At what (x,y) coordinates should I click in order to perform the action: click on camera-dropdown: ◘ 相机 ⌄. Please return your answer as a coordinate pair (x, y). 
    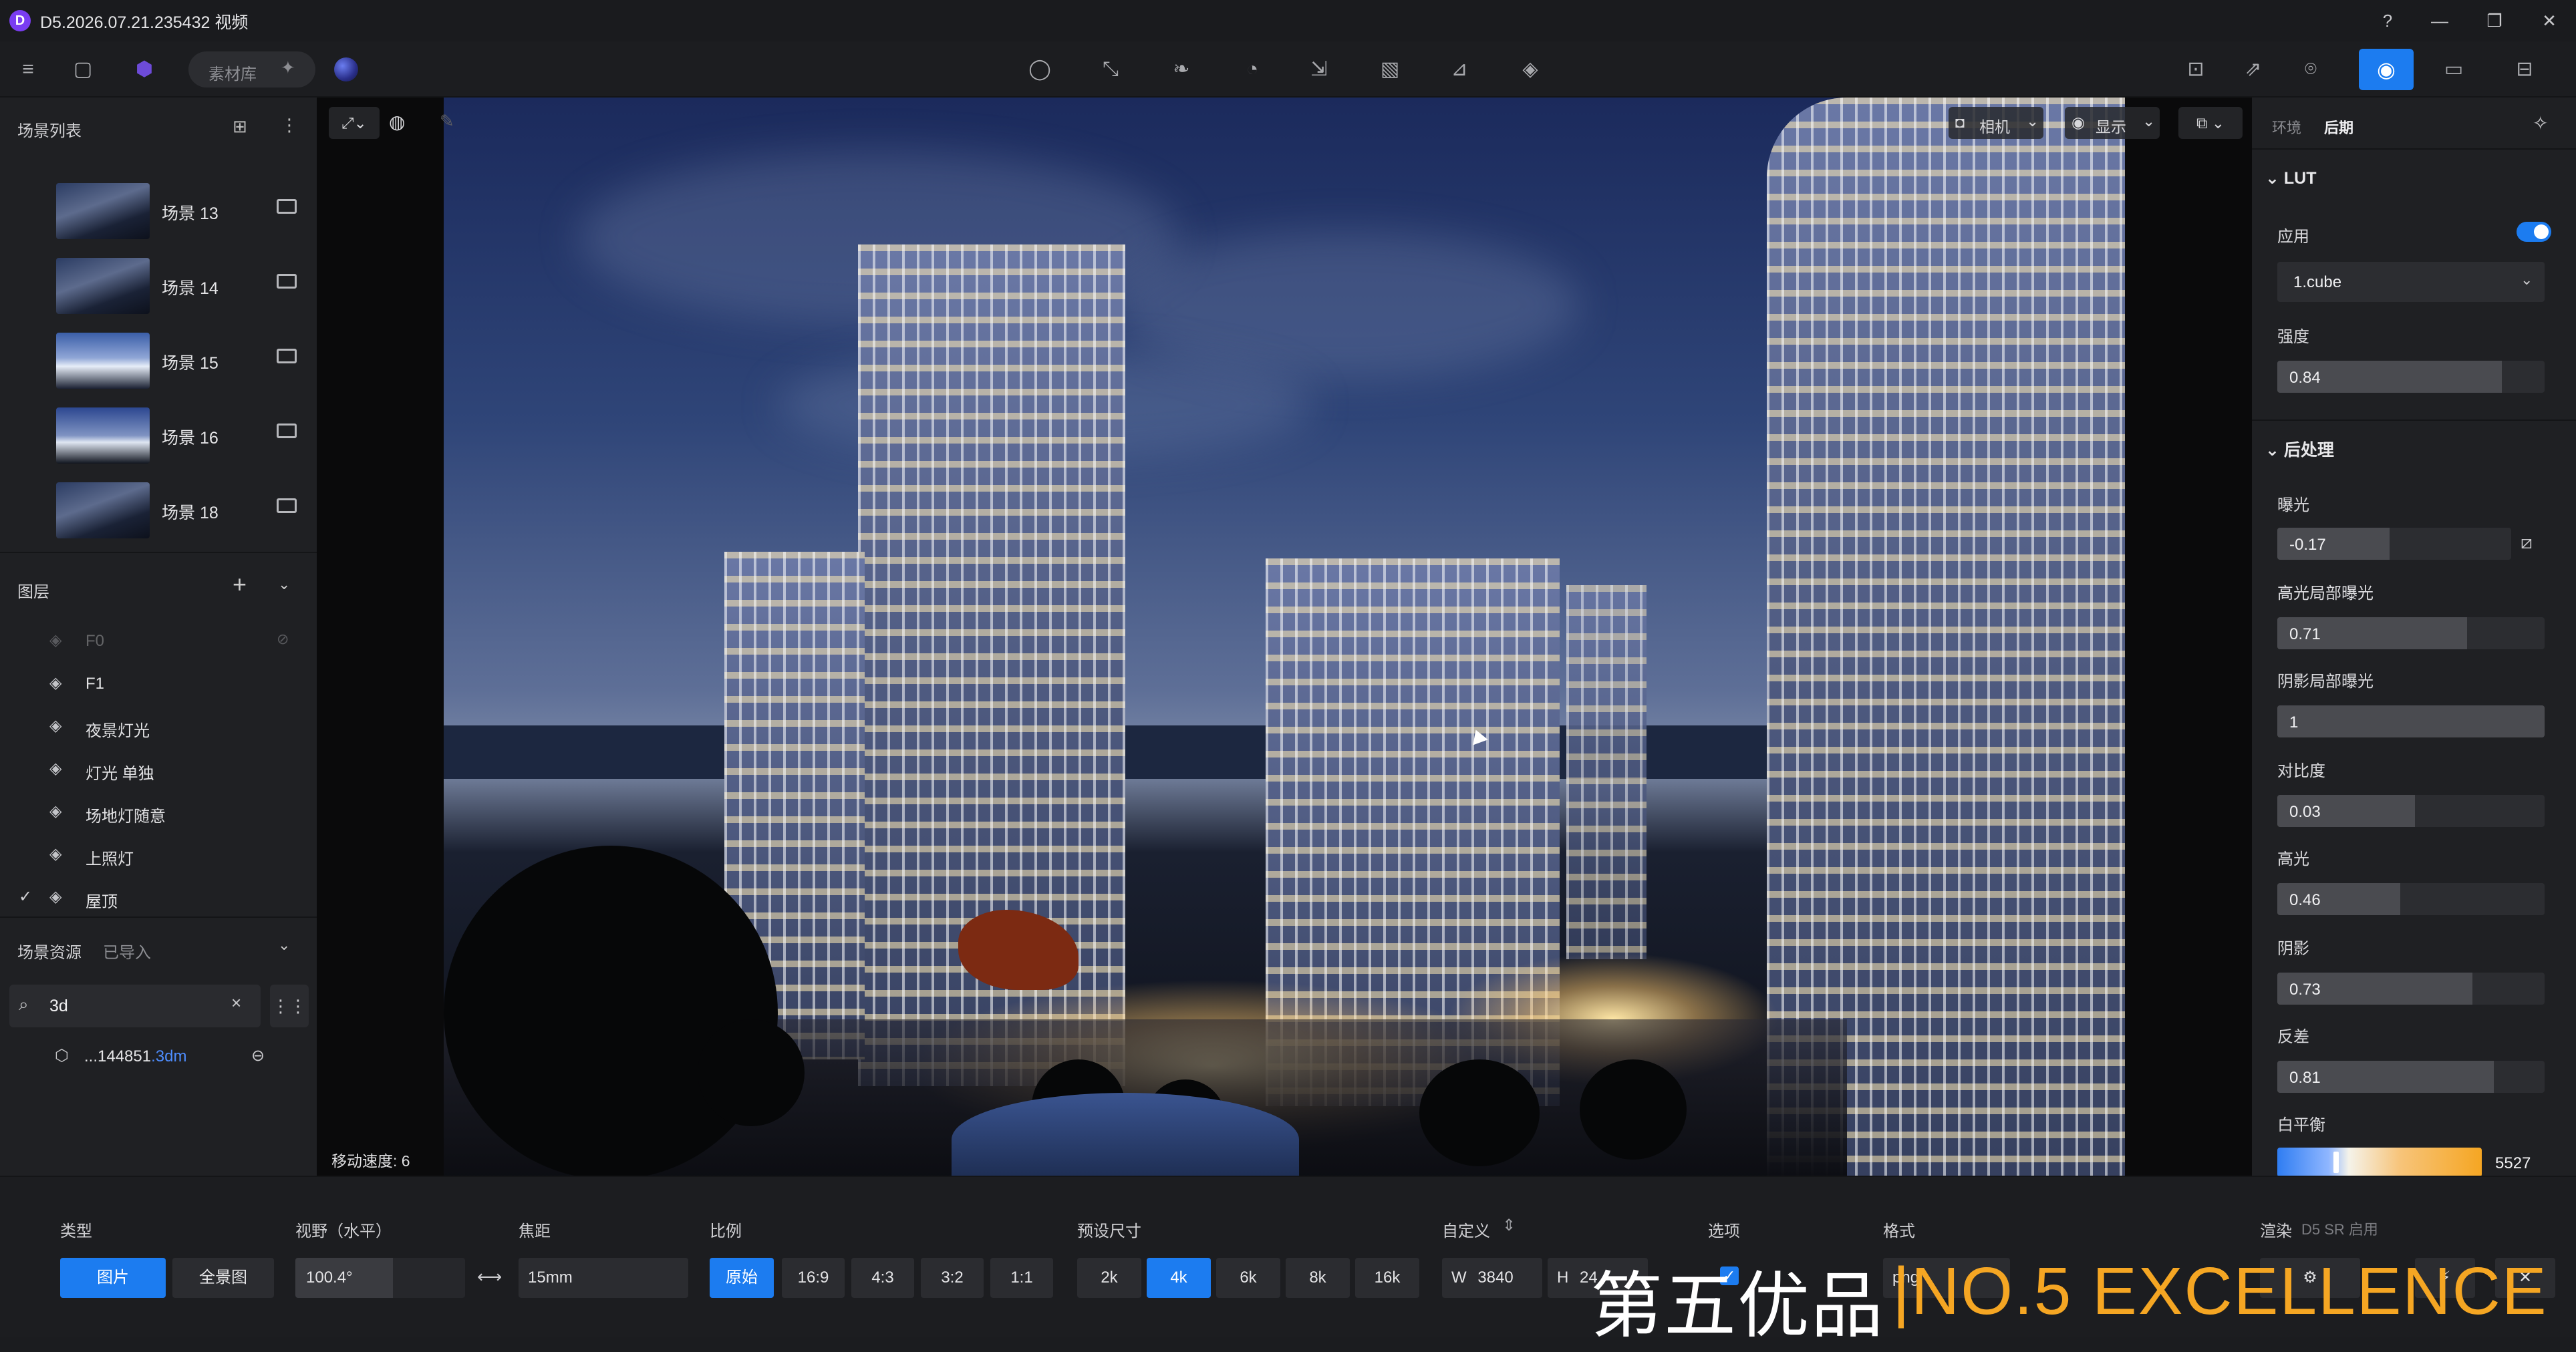
    Looking at the image, I should click on (1996, 123).